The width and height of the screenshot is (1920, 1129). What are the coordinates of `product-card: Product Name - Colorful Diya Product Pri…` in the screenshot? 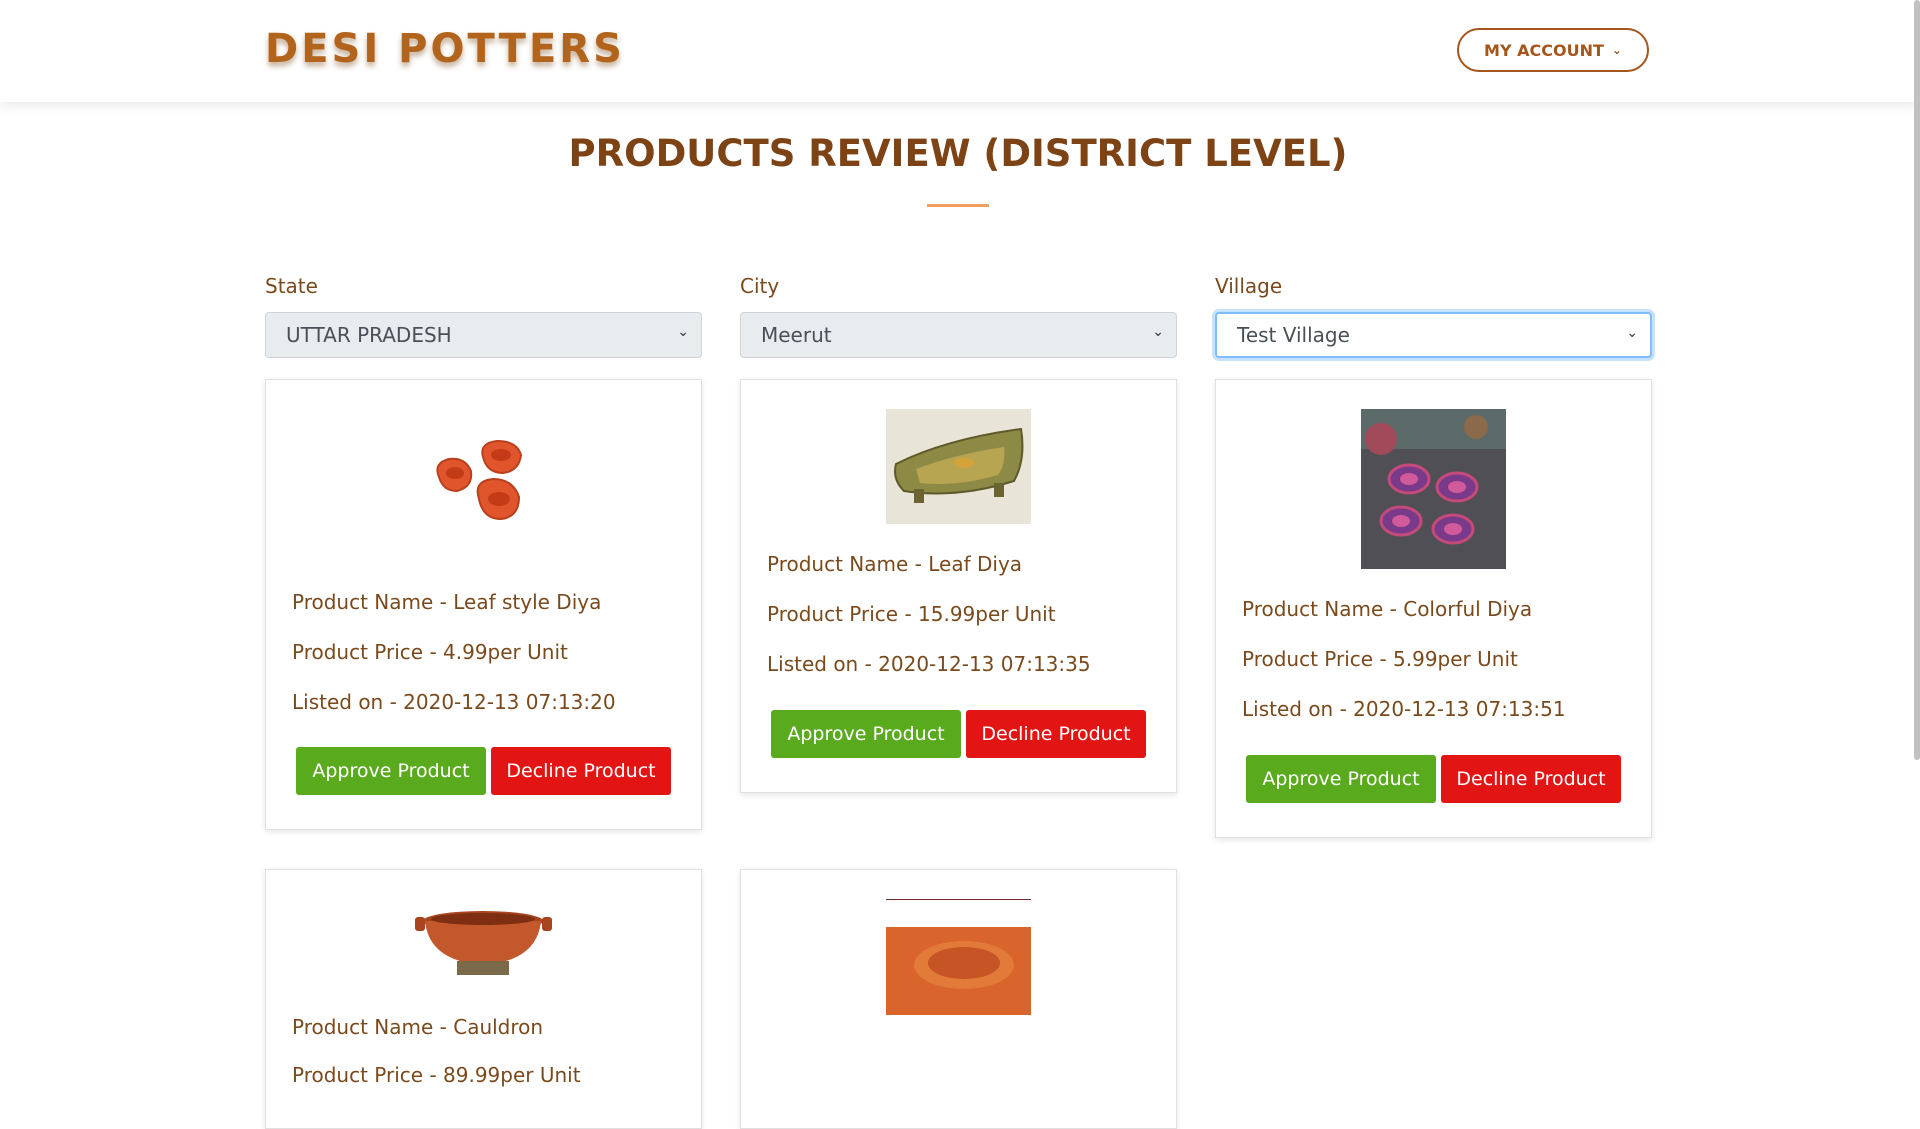 It's located at (1433, 608).